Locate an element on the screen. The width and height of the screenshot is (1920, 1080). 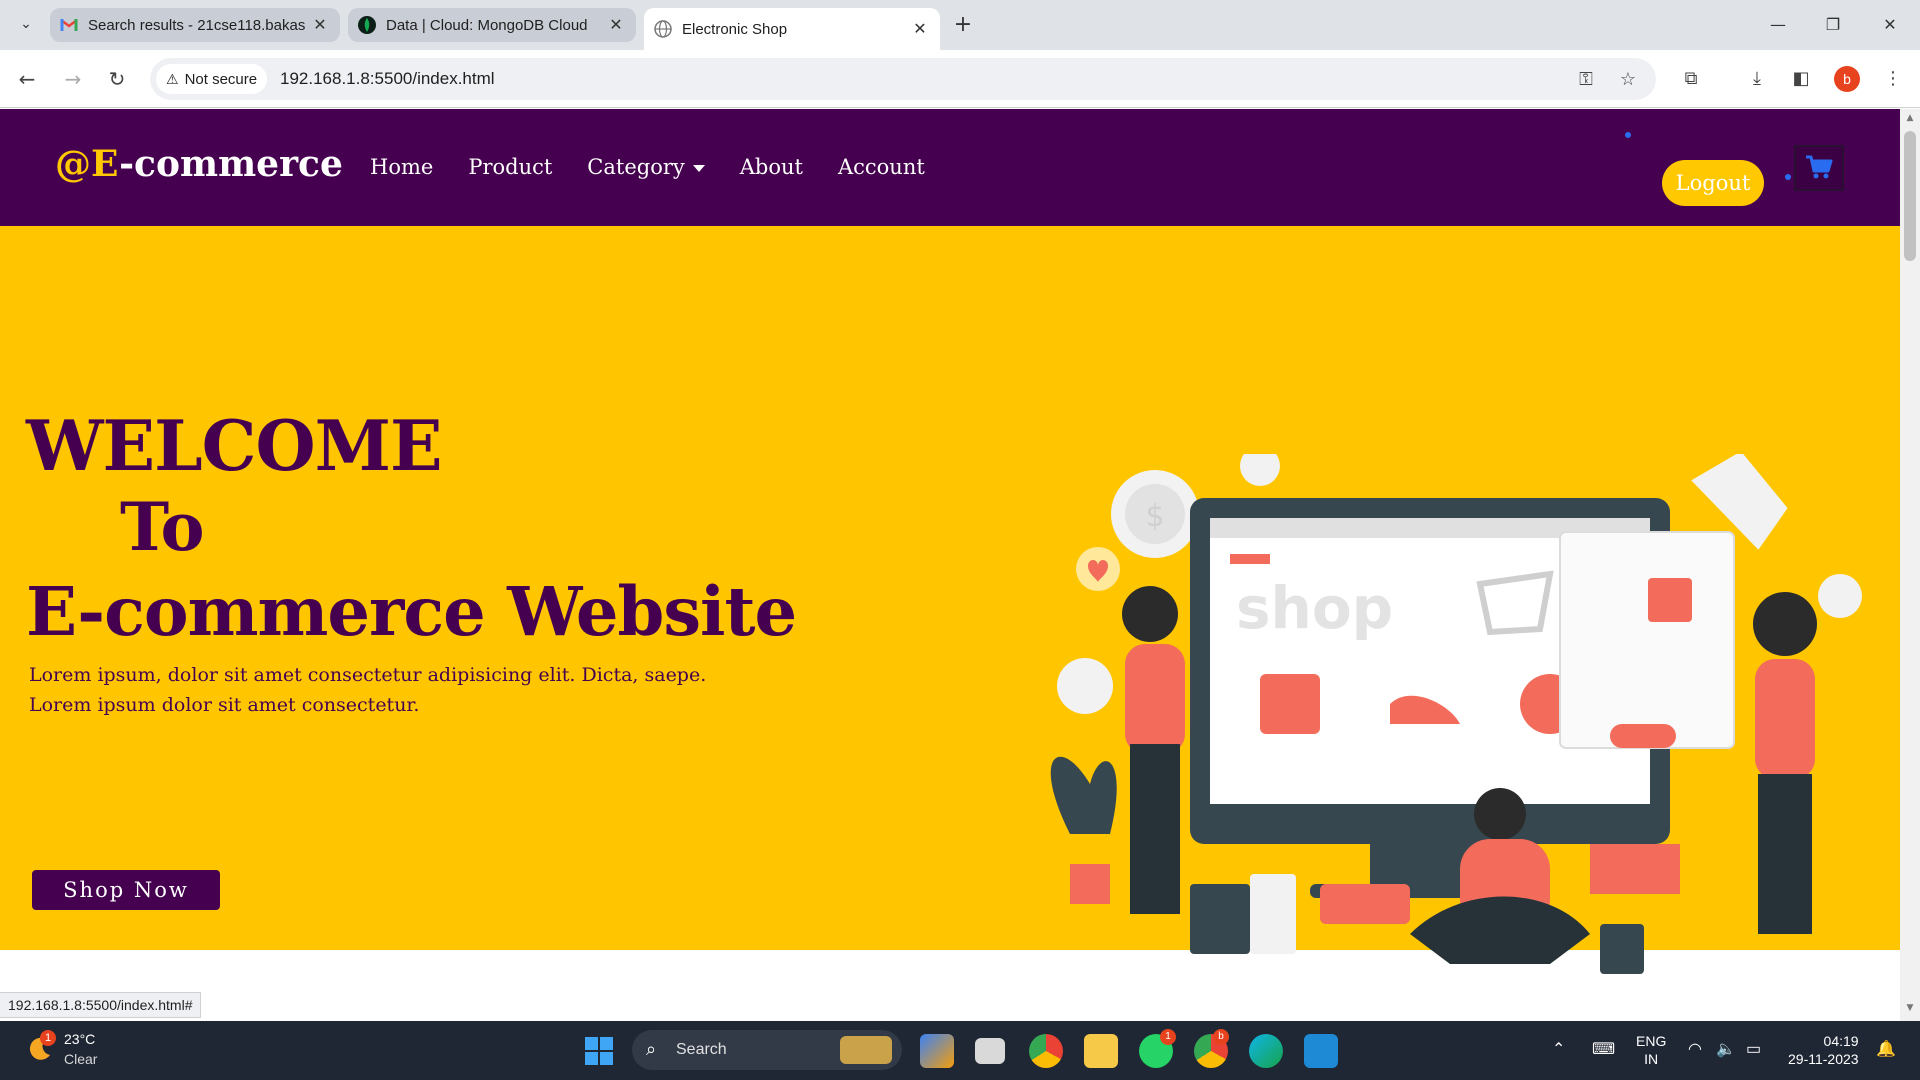
logout-button: Logout is located at coordinates (1713, 183).